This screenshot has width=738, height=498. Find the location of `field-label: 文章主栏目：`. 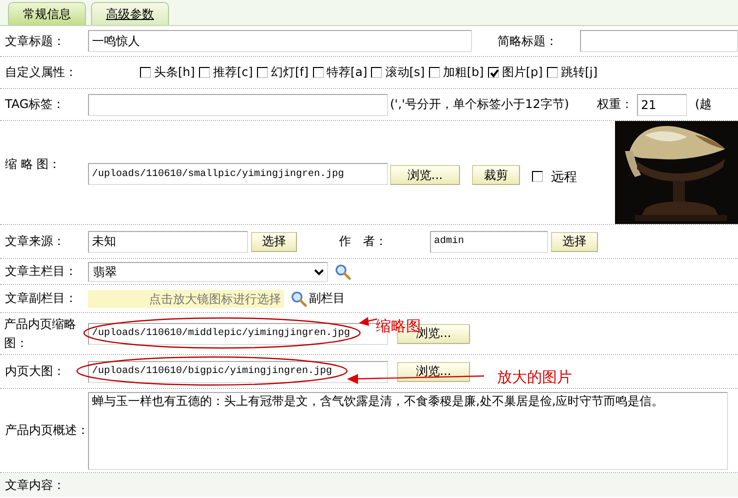

field-label: 文章主栏目： is located at coordinates (41, 271).